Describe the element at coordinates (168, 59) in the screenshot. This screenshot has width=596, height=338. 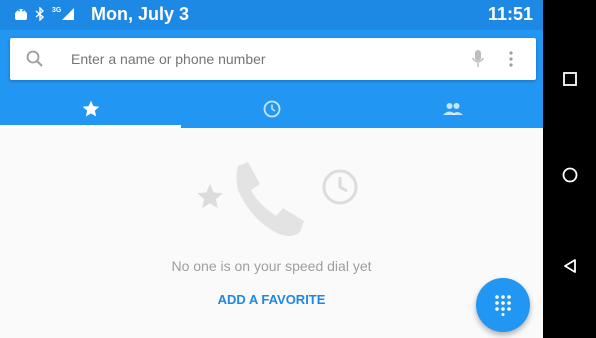
I see `search-input: Enter a name or phone number` at that location.